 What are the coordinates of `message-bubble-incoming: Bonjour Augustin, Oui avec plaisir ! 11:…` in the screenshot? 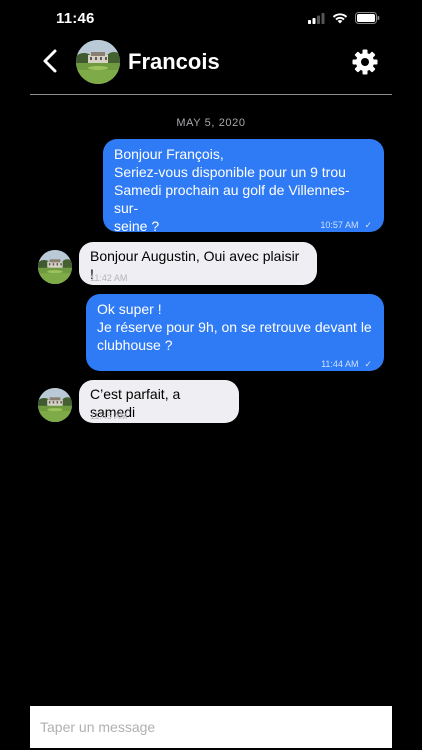 It's located at (198, 263).